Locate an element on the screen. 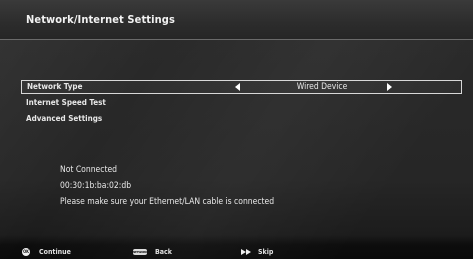 This screenshot has width=473, height=259. ok-button-icon: OK is located at coordinates (26, 252).